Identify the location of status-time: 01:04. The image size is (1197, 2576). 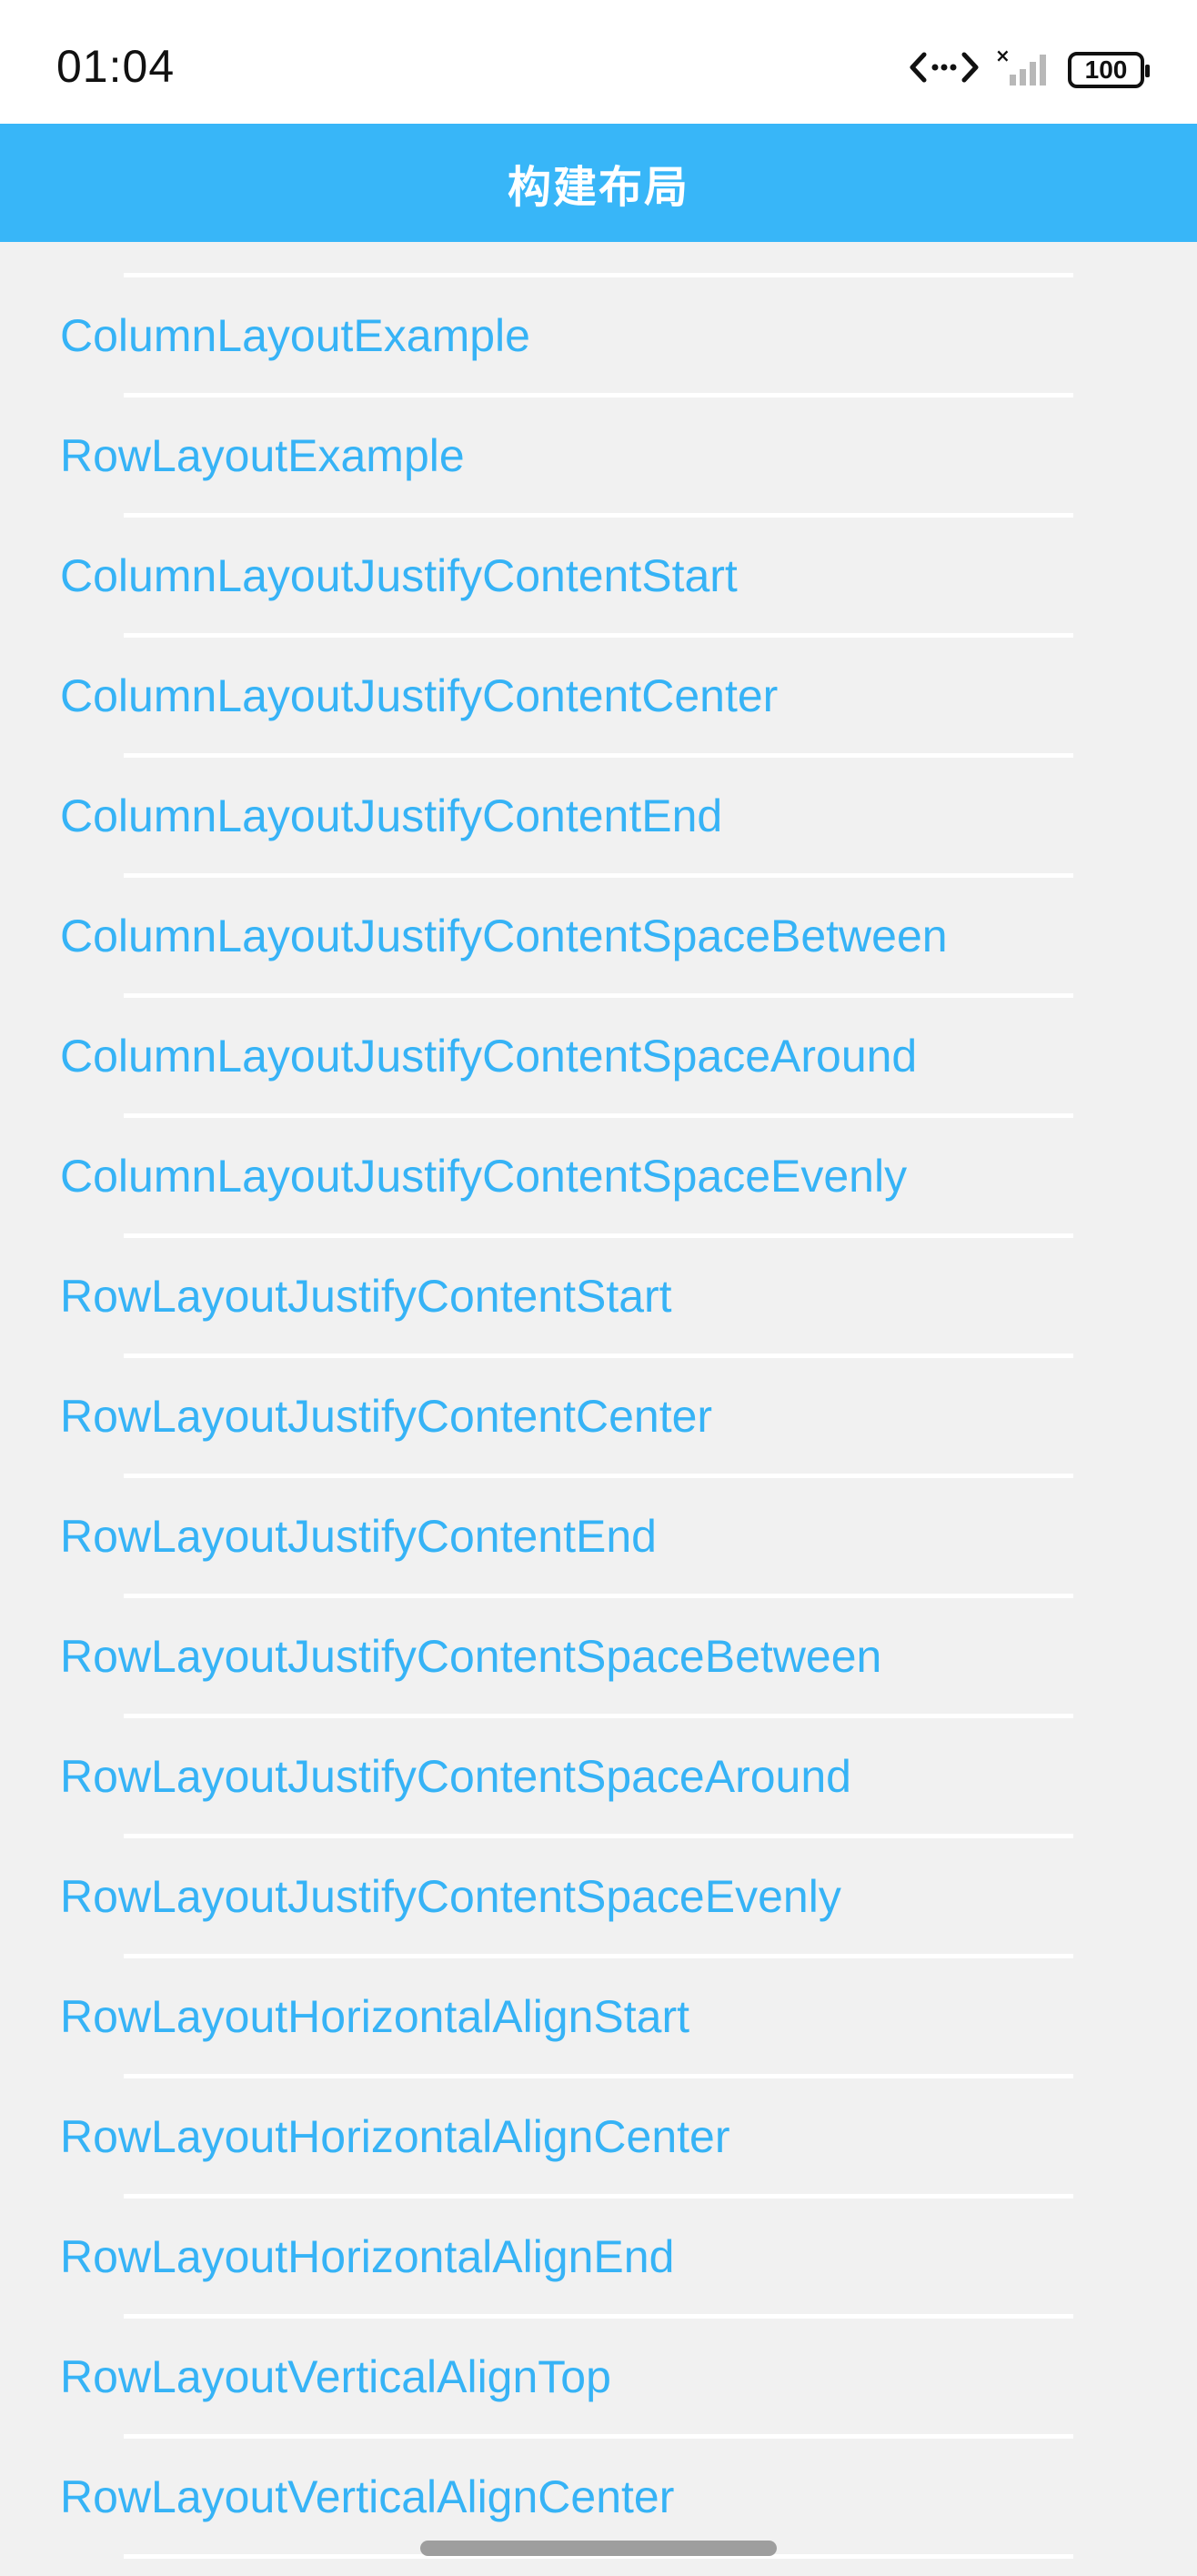
(116, 66).